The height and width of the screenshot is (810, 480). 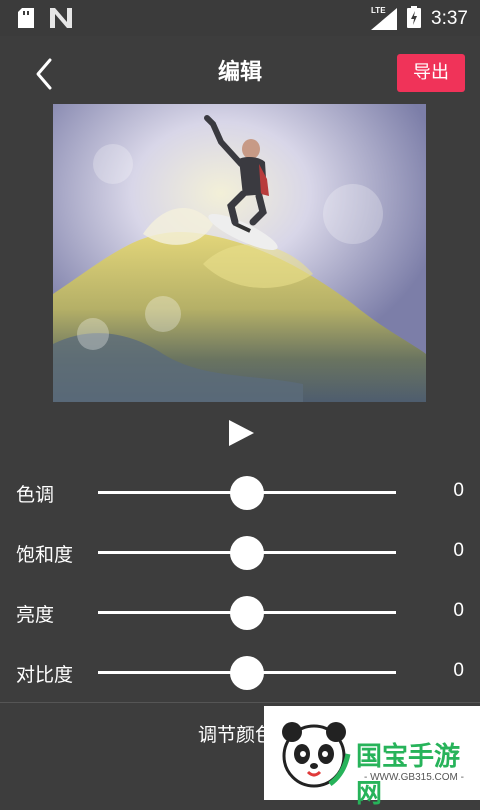 What do you see at coordinates (240, 702) in the screenshot?
I see `divider` at bounding box center [240, 702].